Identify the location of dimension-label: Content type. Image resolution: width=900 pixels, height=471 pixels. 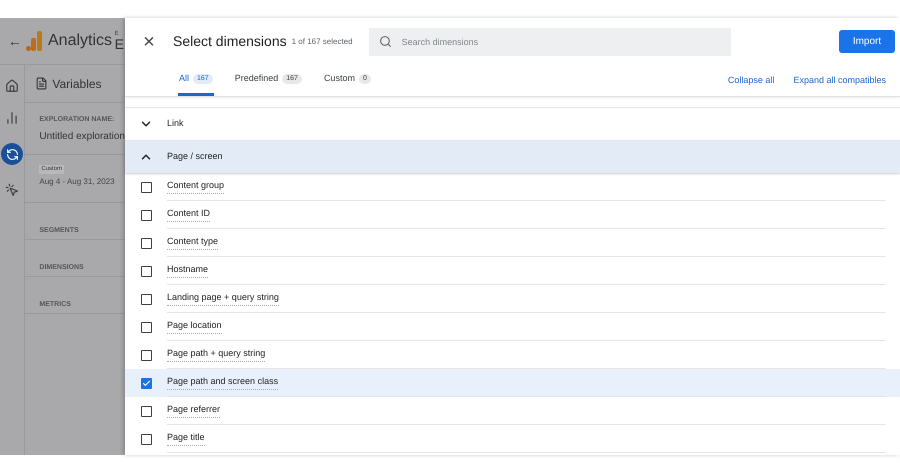
(192, 242).